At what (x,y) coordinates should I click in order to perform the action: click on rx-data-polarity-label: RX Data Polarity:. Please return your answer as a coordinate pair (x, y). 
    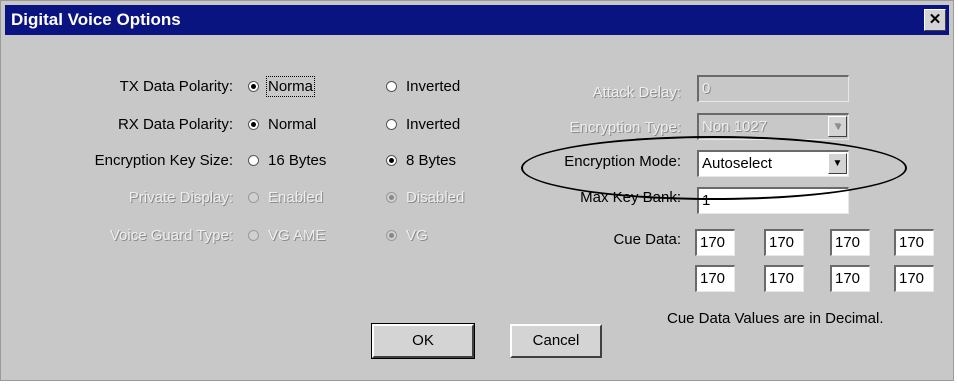
    Looking at the image, I should click on (175, 124).